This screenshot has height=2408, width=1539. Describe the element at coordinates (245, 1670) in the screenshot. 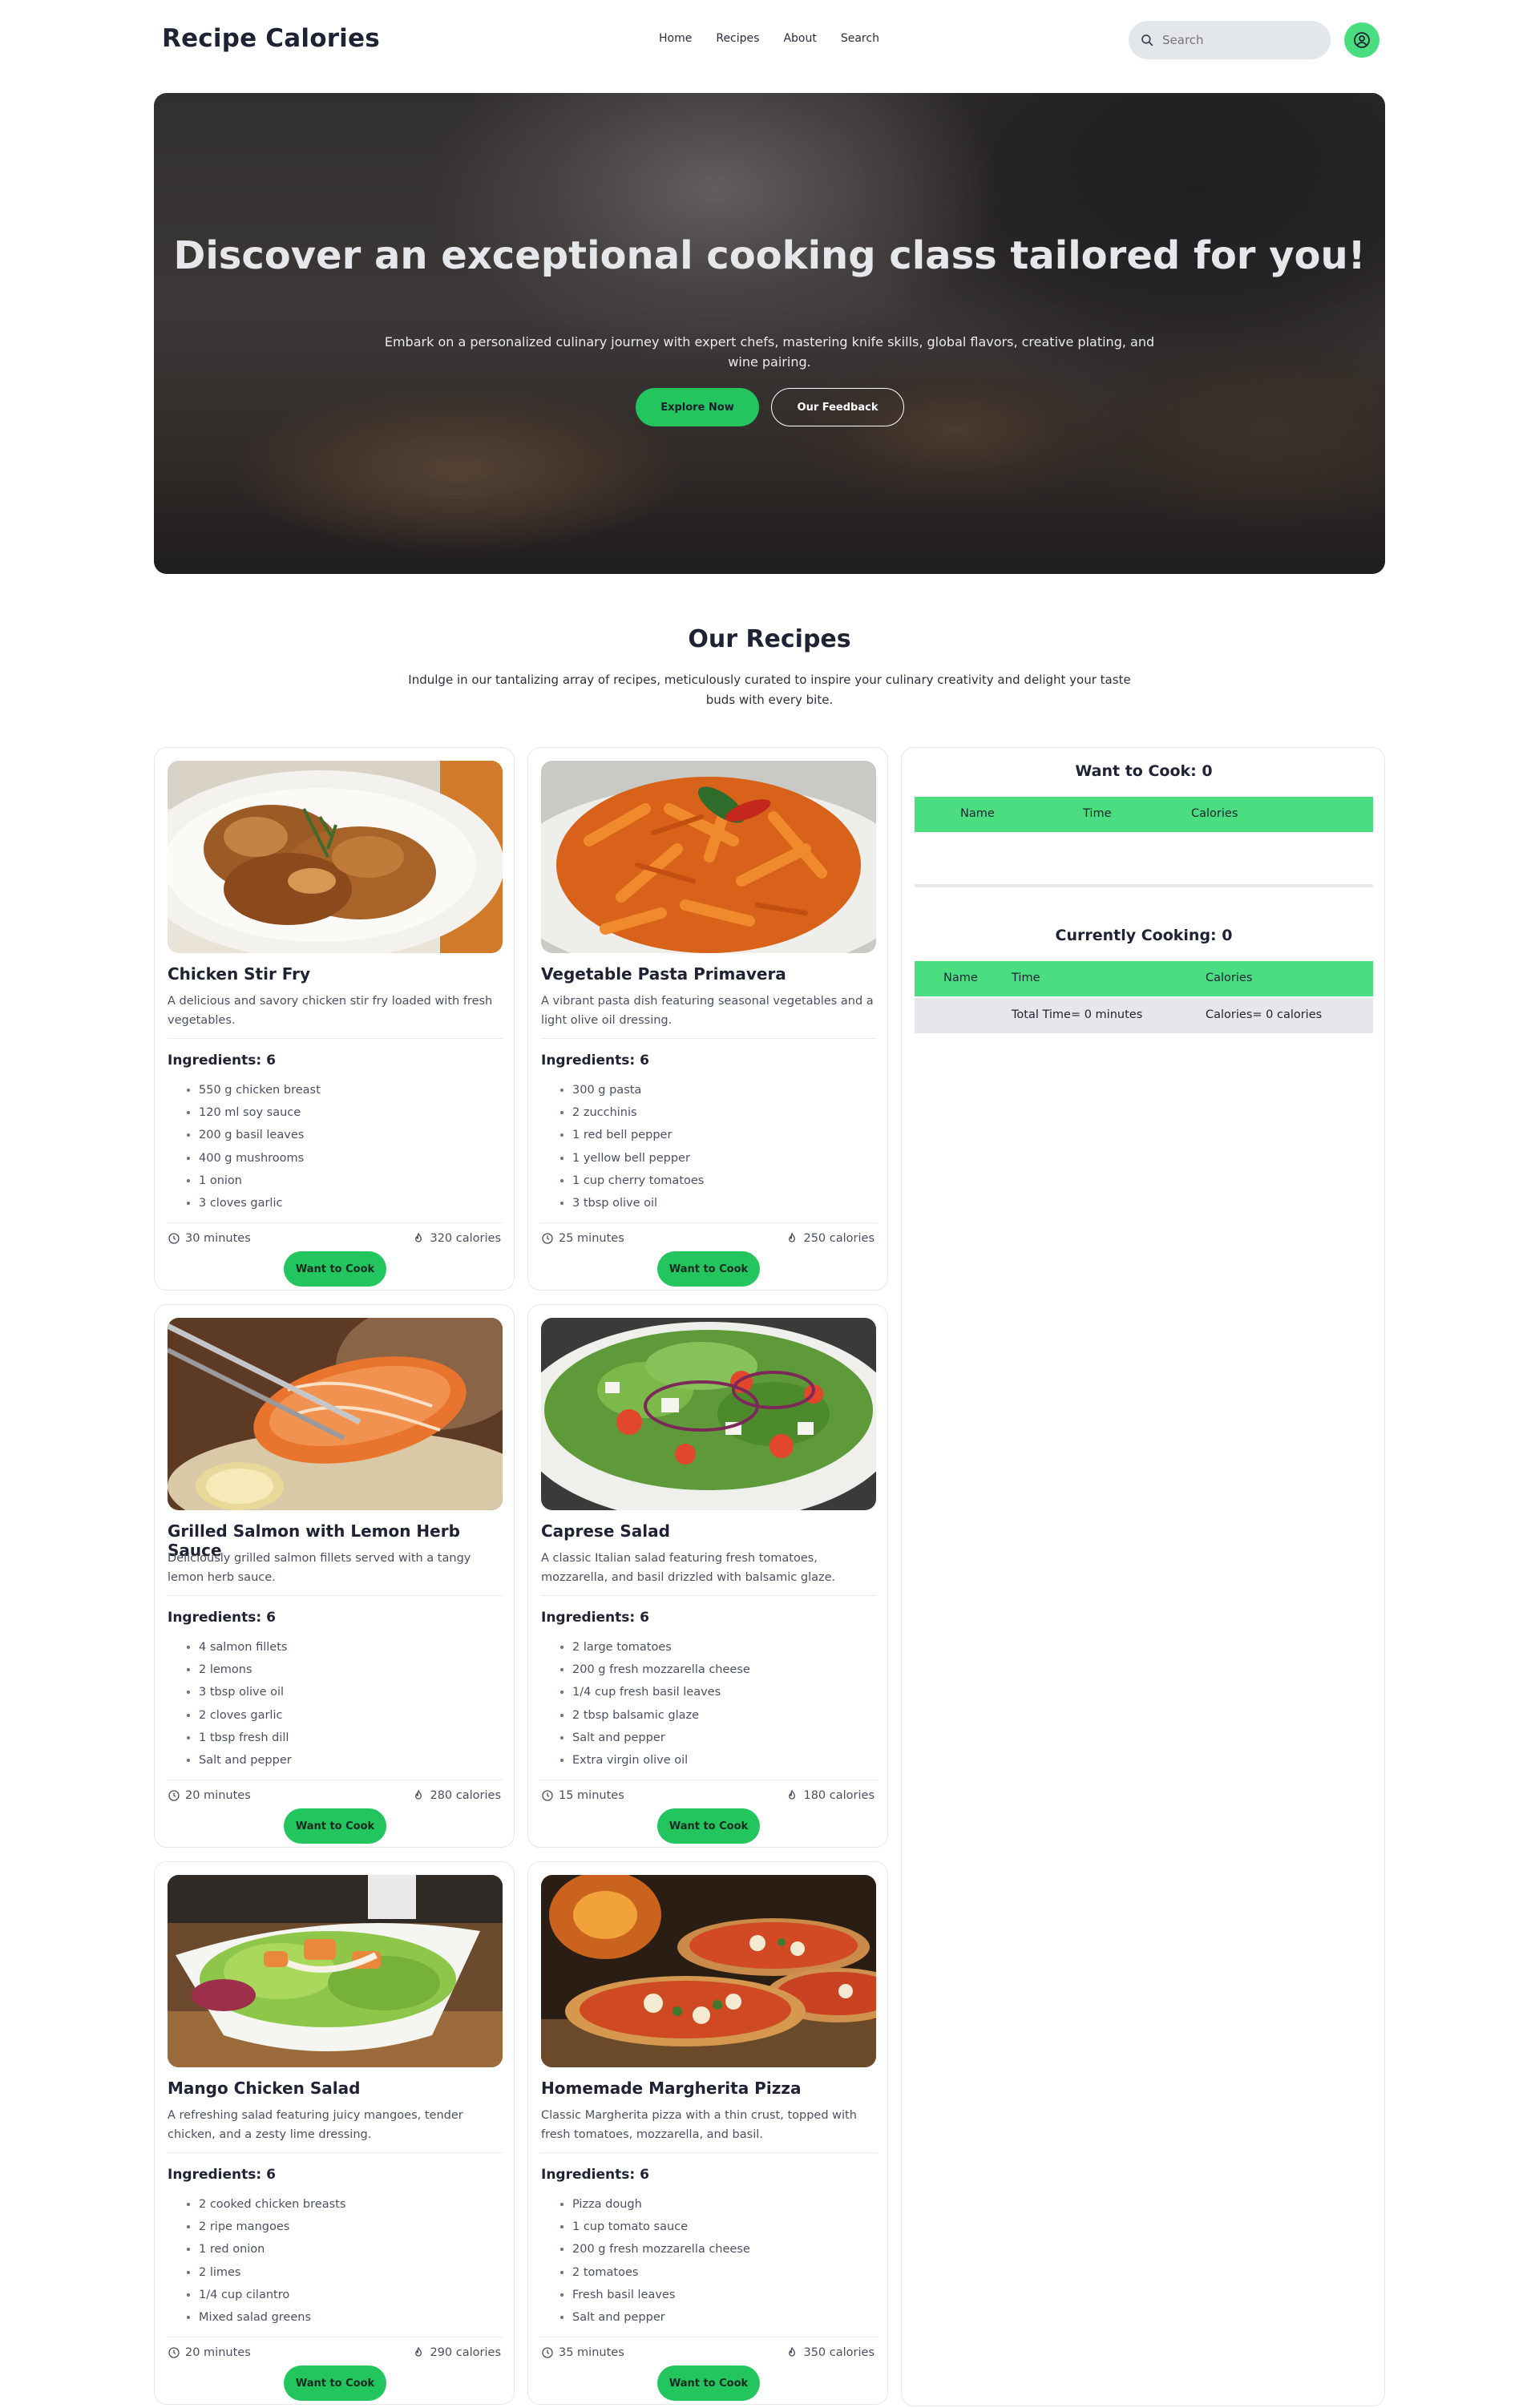

I see `ingredient-item: 2 lemons` at that location.